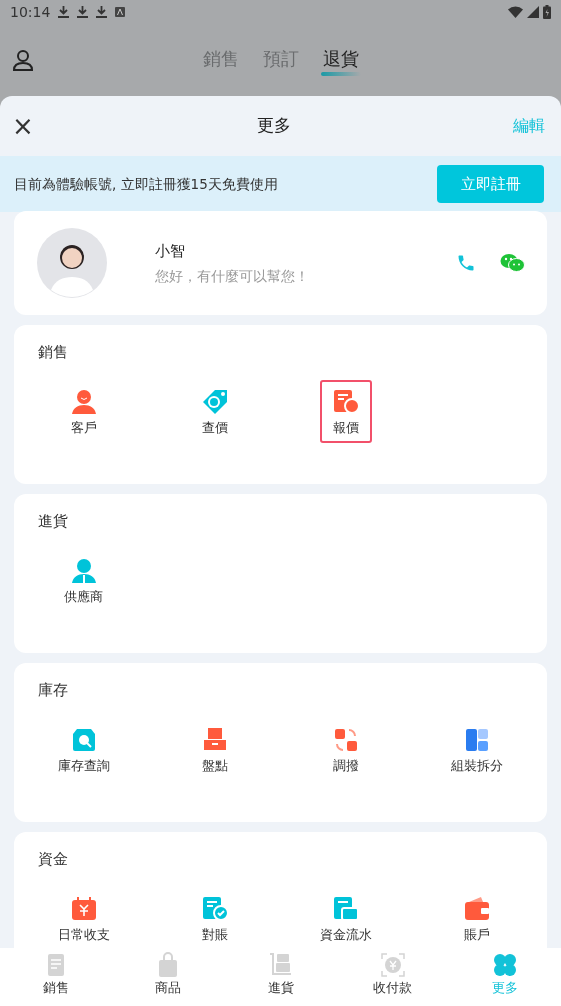 Image resolution: width=561 pixels, height=1006 pixels. I want to click on avatar, so click(72, 263).